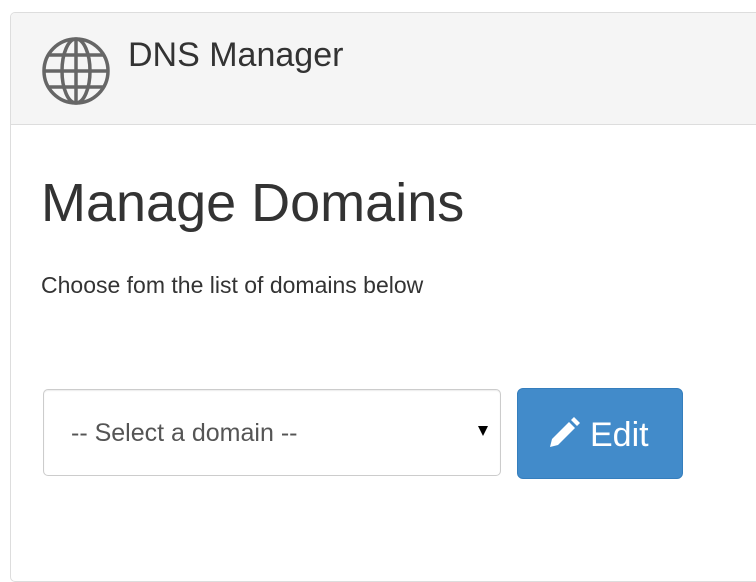 This screenshot has width=756, height=582. Describe the element at coordinates (76, 71) in the screenshot. I see `globe-icon` at that location.